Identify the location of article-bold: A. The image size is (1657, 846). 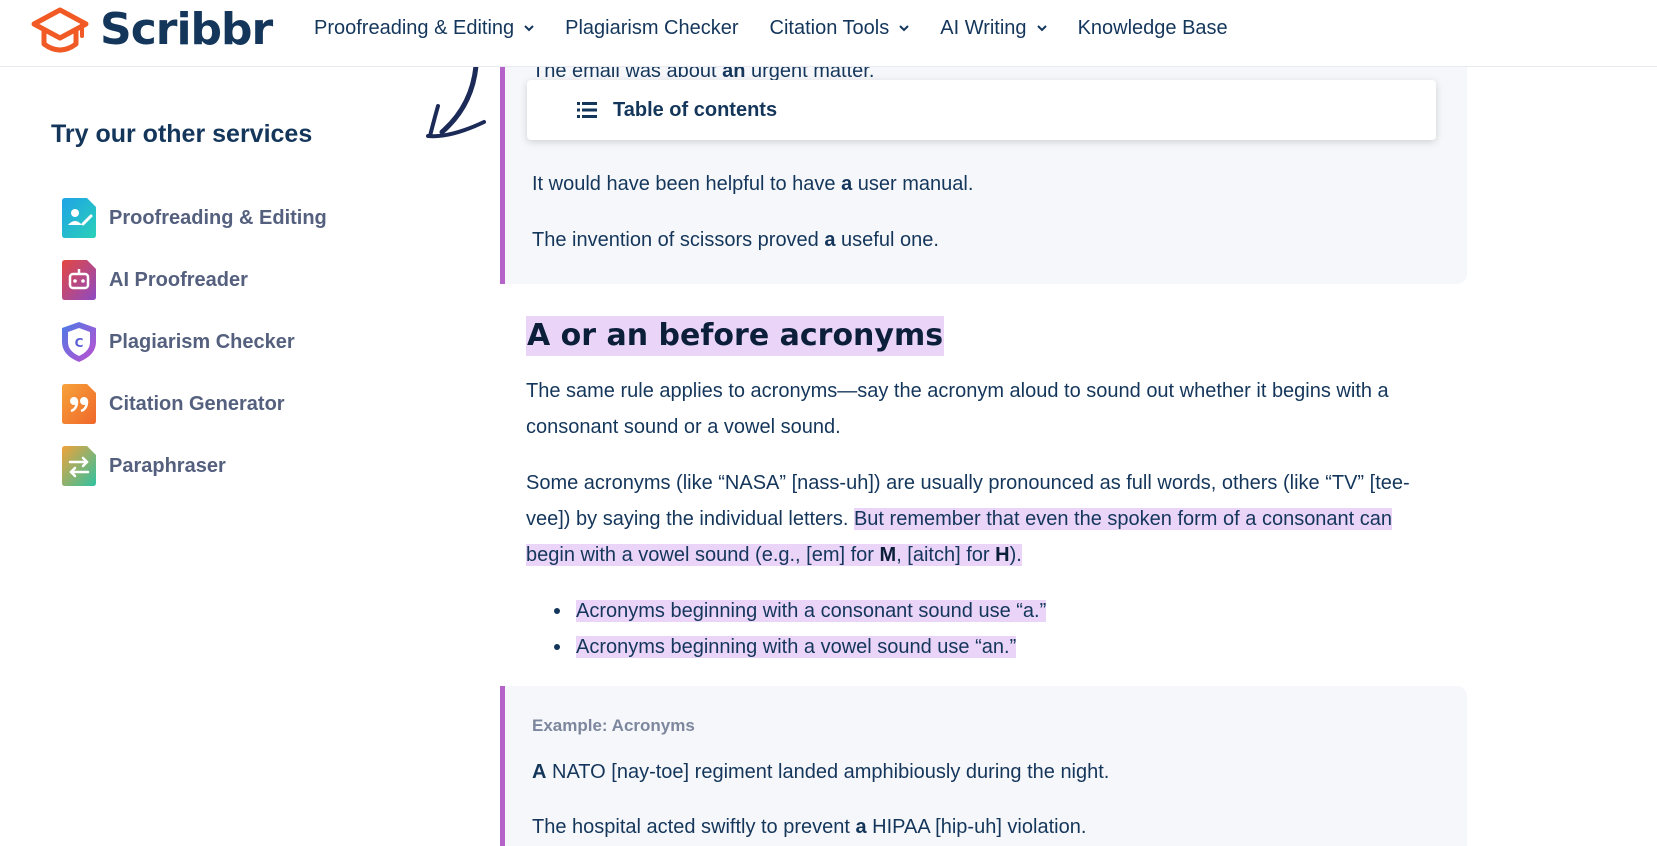
(539, 772).